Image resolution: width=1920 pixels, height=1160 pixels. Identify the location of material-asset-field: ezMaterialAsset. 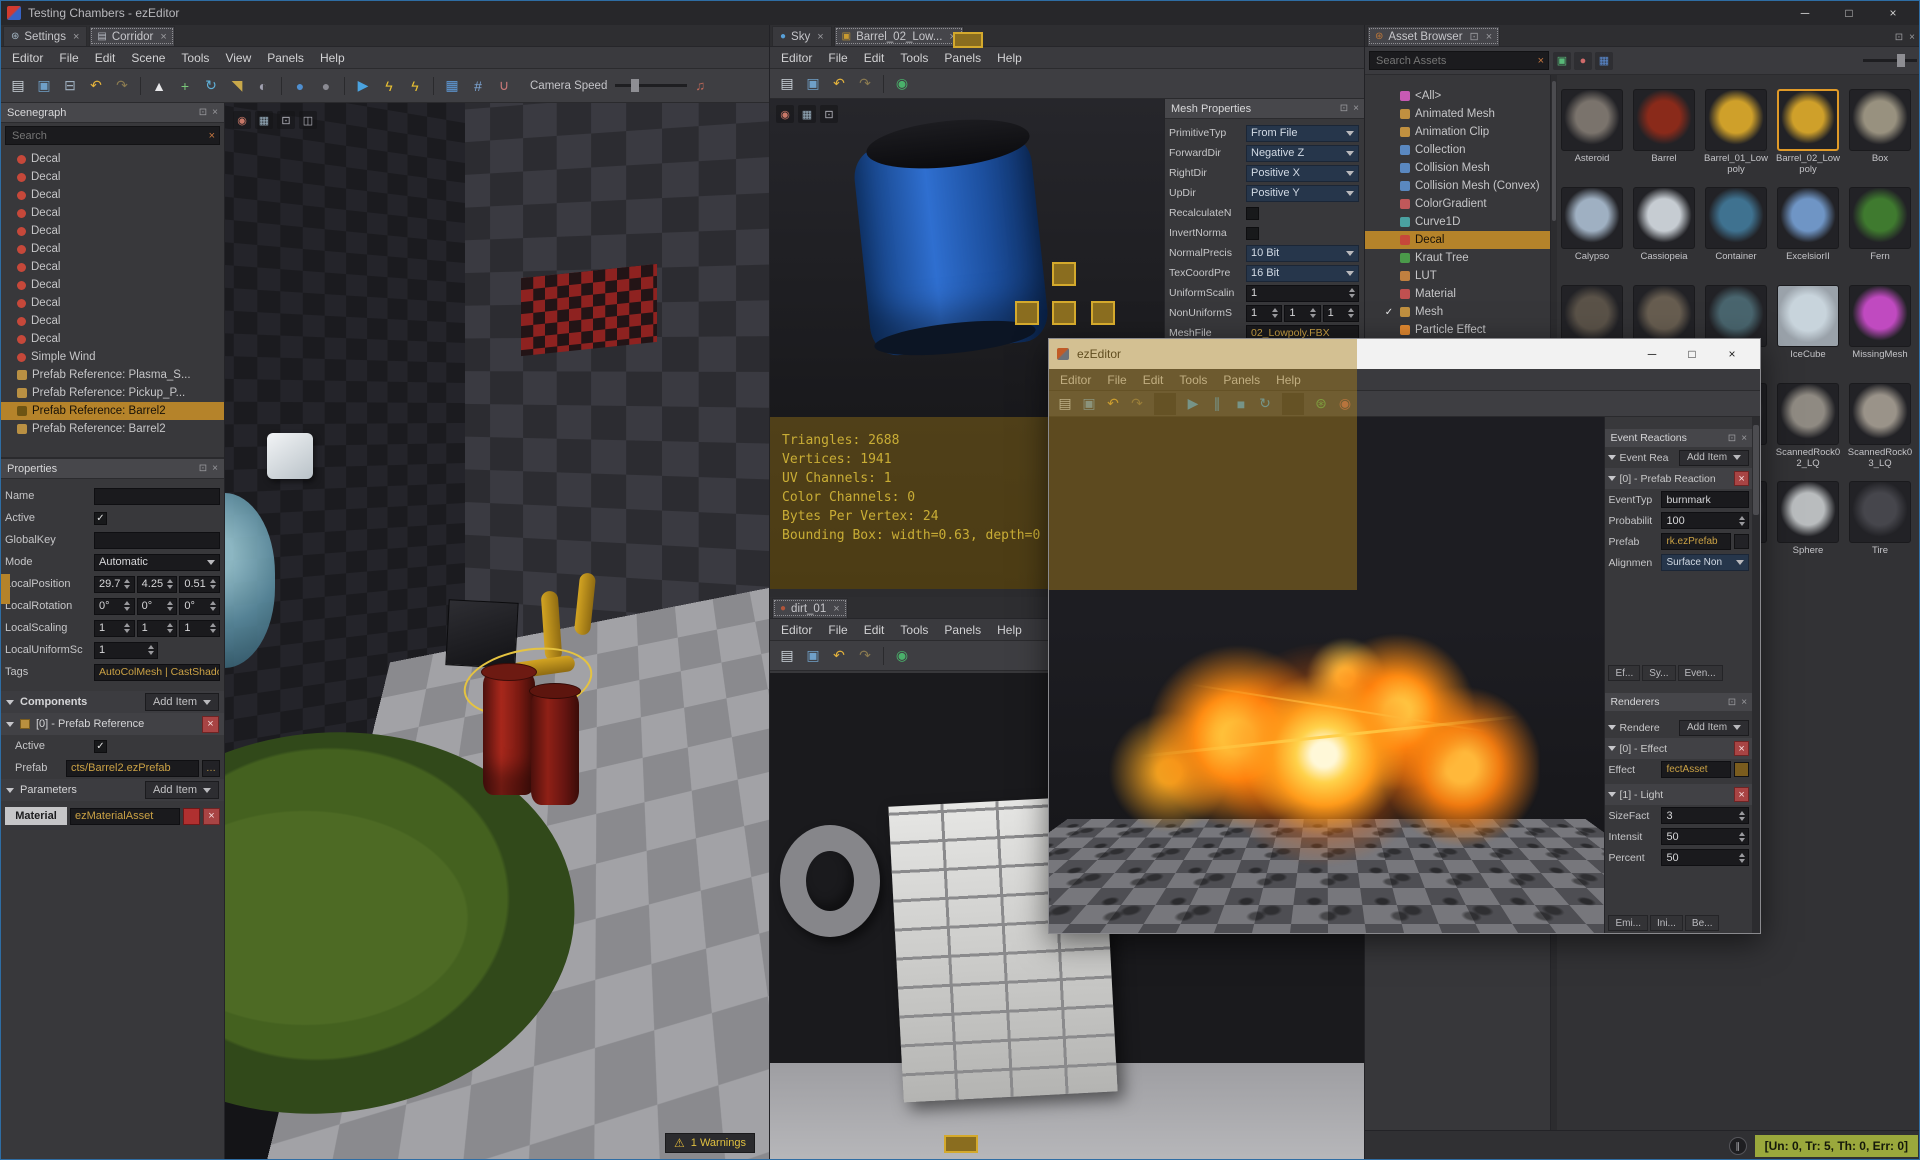
(125, 816).